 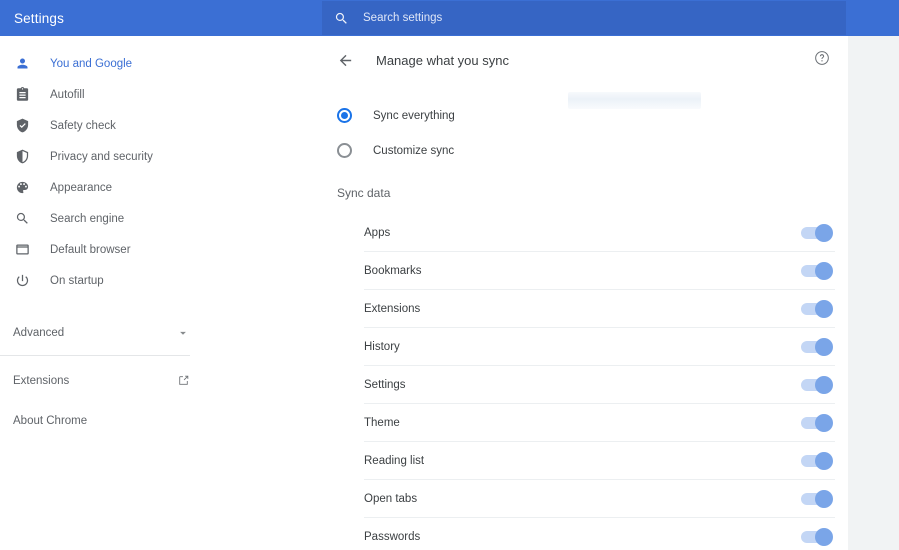 I want to click on shield-half-icon, so click(x=22, y=157).